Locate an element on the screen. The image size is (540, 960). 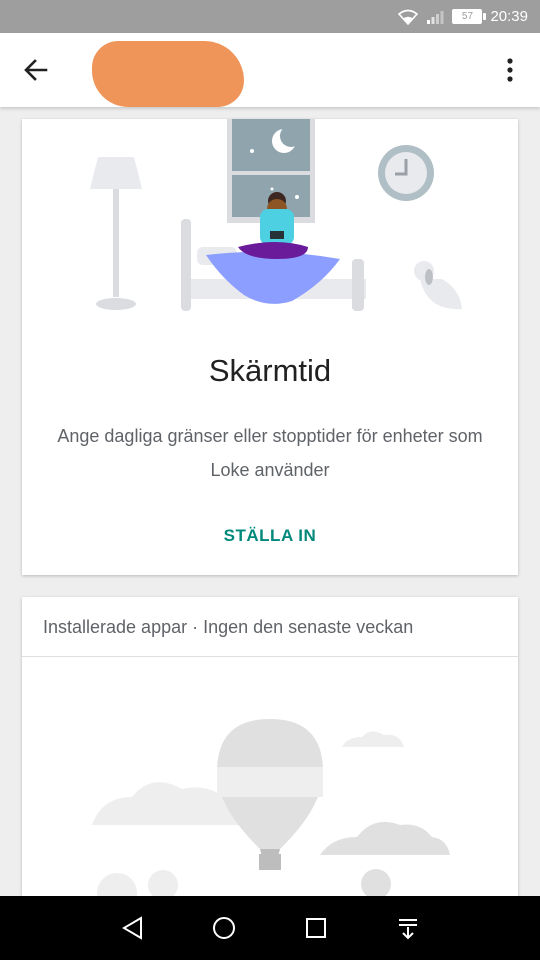
notification-pull-icon is located at coordinates (408, 929).